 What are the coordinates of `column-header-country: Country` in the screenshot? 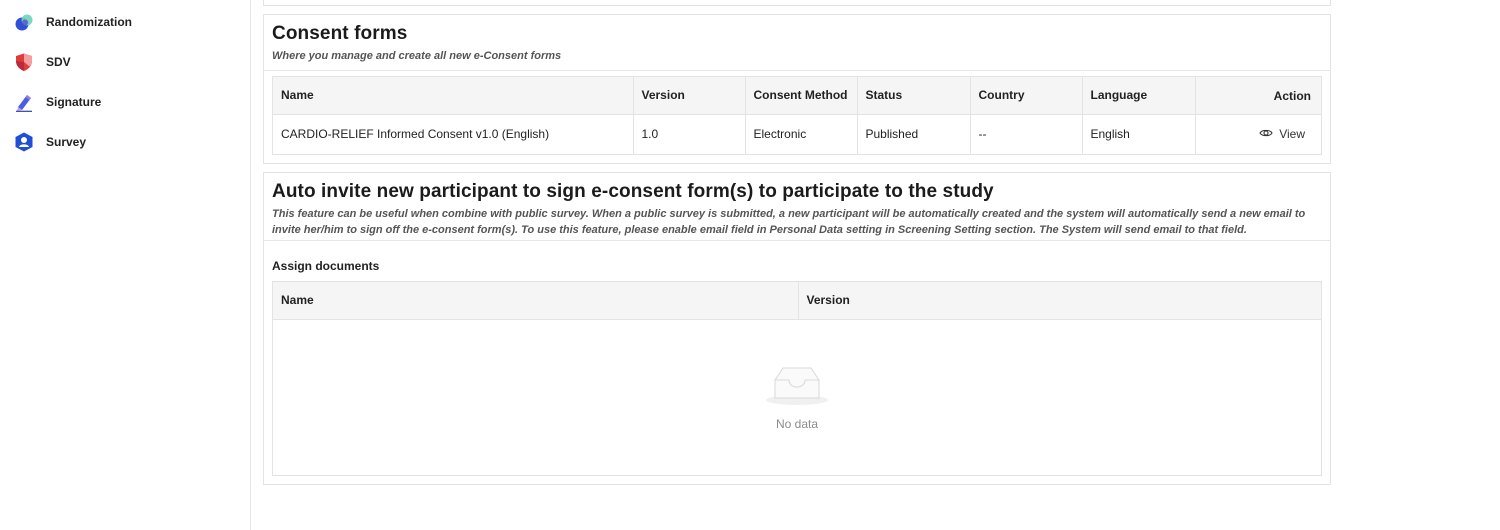 It's located at (1026, 96).